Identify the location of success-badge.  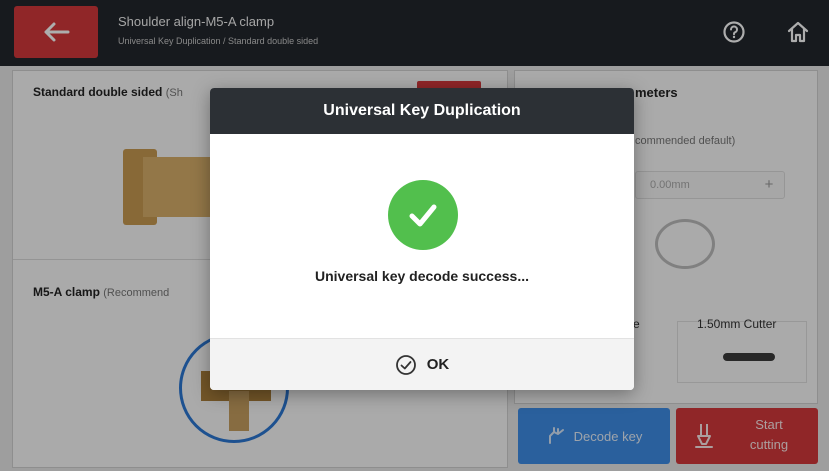
(423, 215).